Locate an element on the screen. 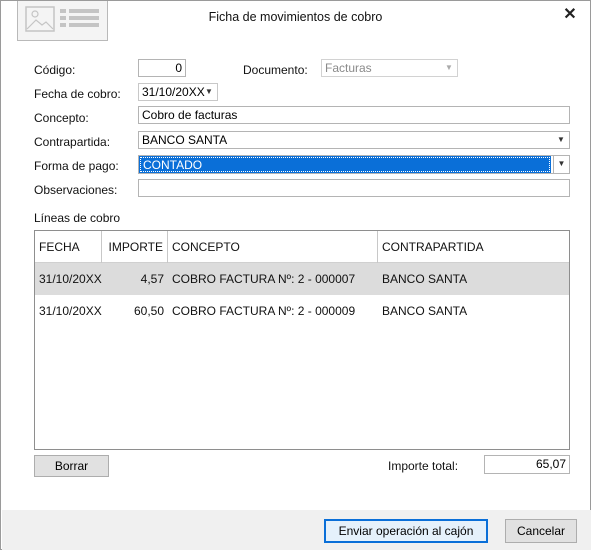 Image resolution: width=591 pixels, height=550 pixels. dialog-footer: Enviar operación al cajón Cancelar is located at coordinates (296, 530).